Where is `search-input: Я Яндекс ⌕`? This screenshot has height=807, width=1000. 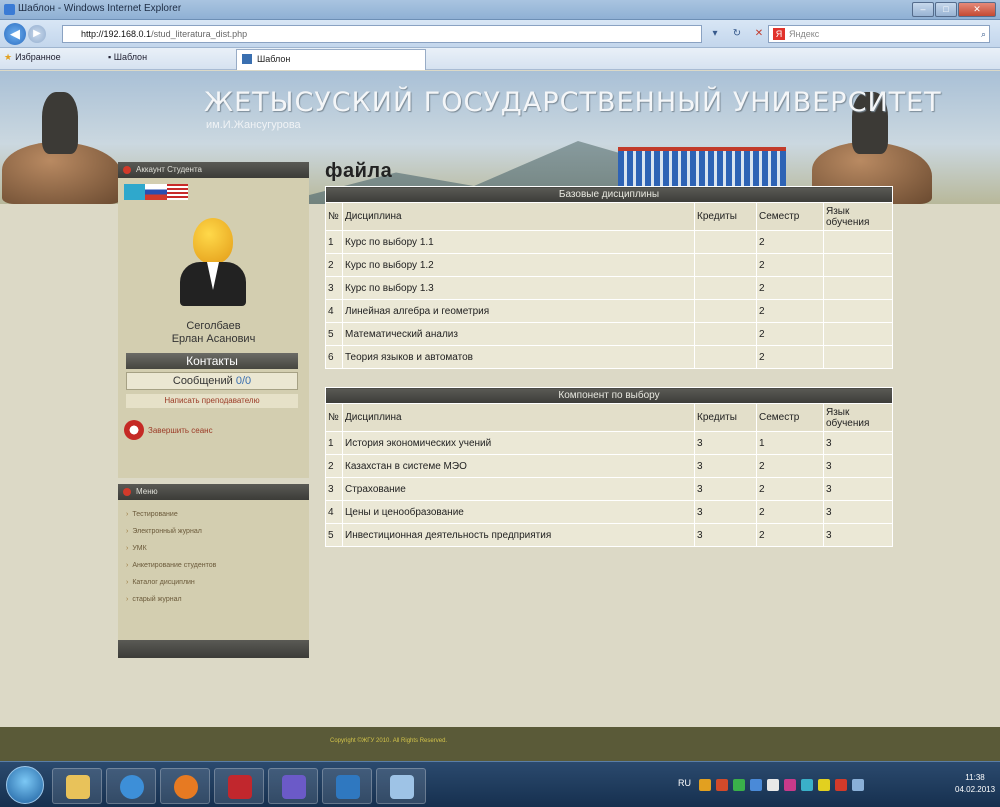 search-input: Я Яндекс ⌕ is located at coordinates (879, 34).